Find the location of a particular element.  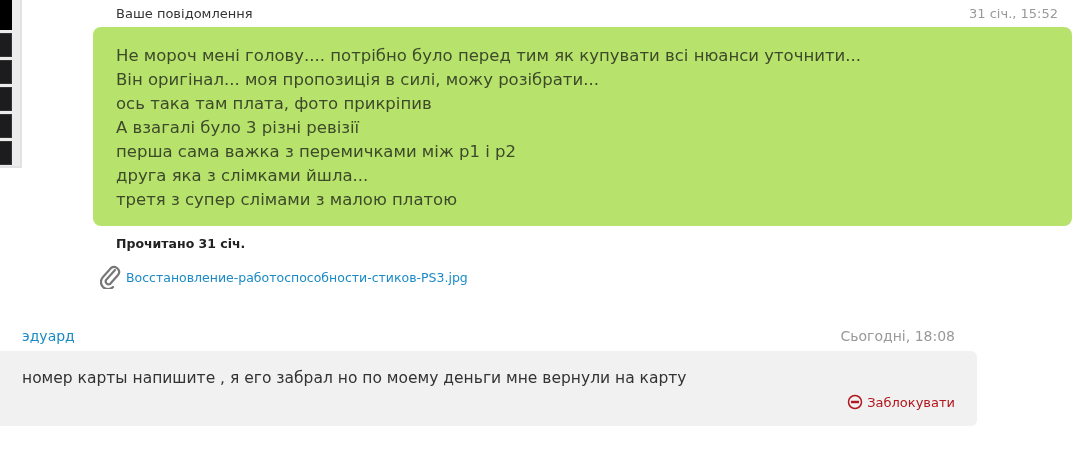

block-icon is located at coordinates (855, 402).